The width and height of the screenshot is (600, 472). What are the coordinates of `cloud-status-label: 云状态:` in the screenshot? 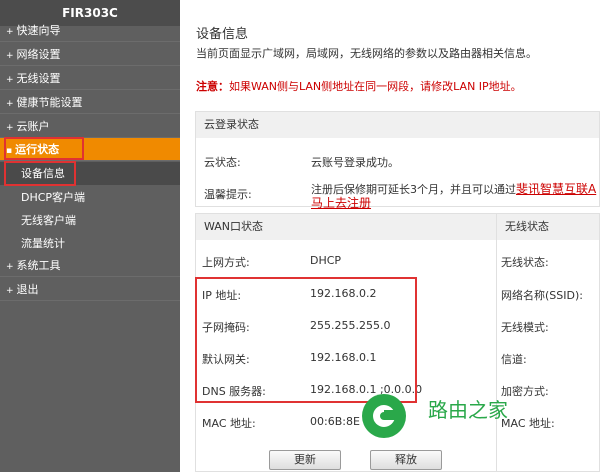 It's located at (222, 162).